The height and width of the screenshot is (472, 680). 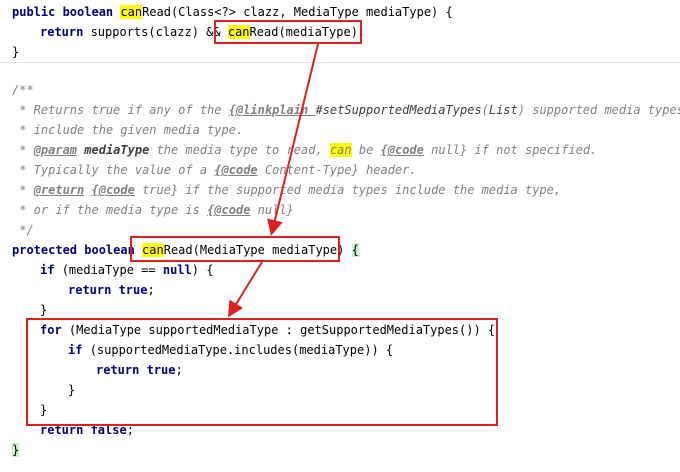 I want to click on annotation-arrows, so click(x=273, y=180).